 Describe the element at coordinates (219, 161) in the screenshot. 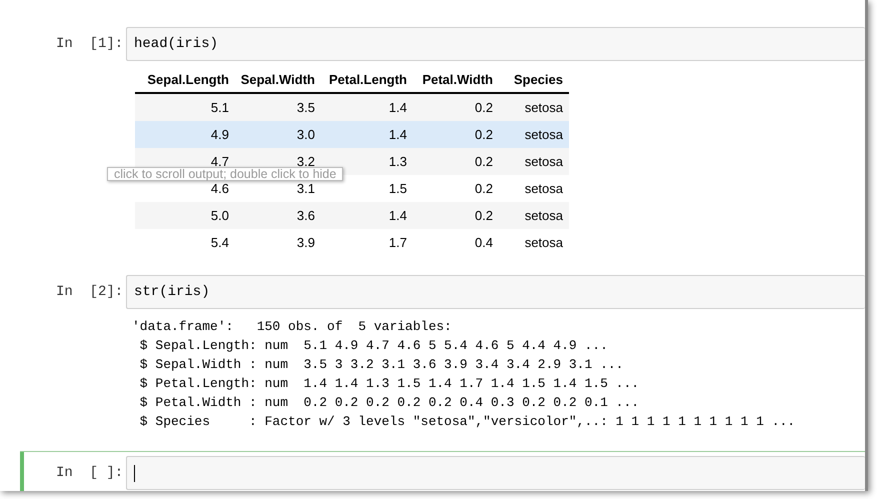

I see `table-cell: 4.7` at that location.